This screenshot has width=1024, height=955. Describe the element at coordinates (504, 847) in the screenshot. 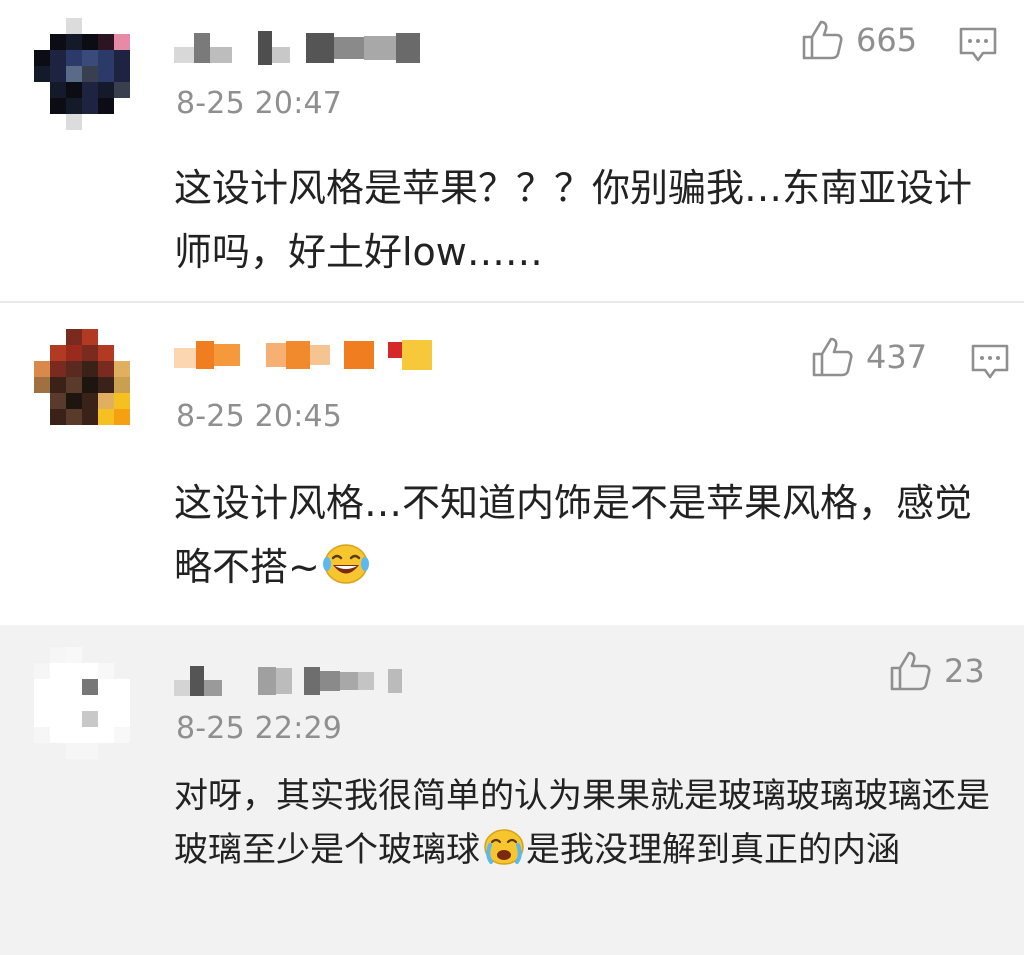

I see `crying-emoji-icon` at that location.